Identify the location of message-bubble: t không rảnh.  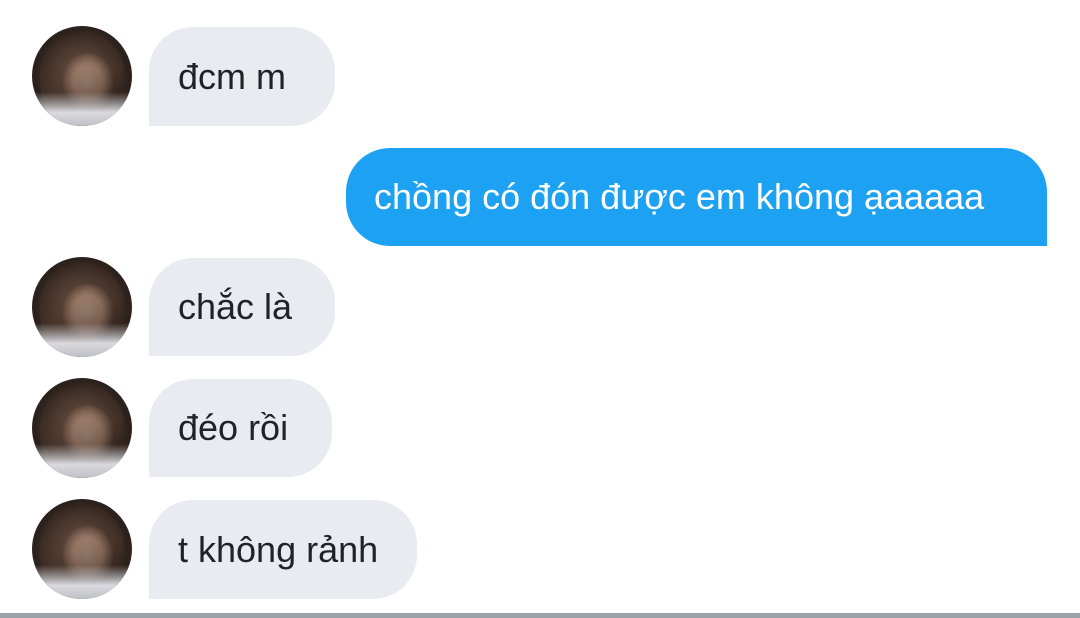
(283, 549).